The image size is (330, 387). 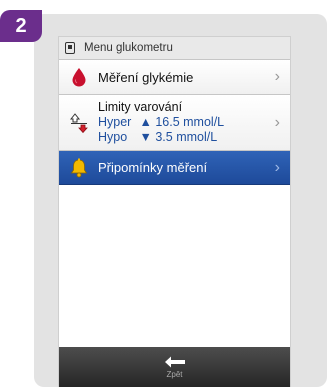 I want to click on menu-item-measurement-reminders: Připomínky měření ›, so click(x=174, y=168).